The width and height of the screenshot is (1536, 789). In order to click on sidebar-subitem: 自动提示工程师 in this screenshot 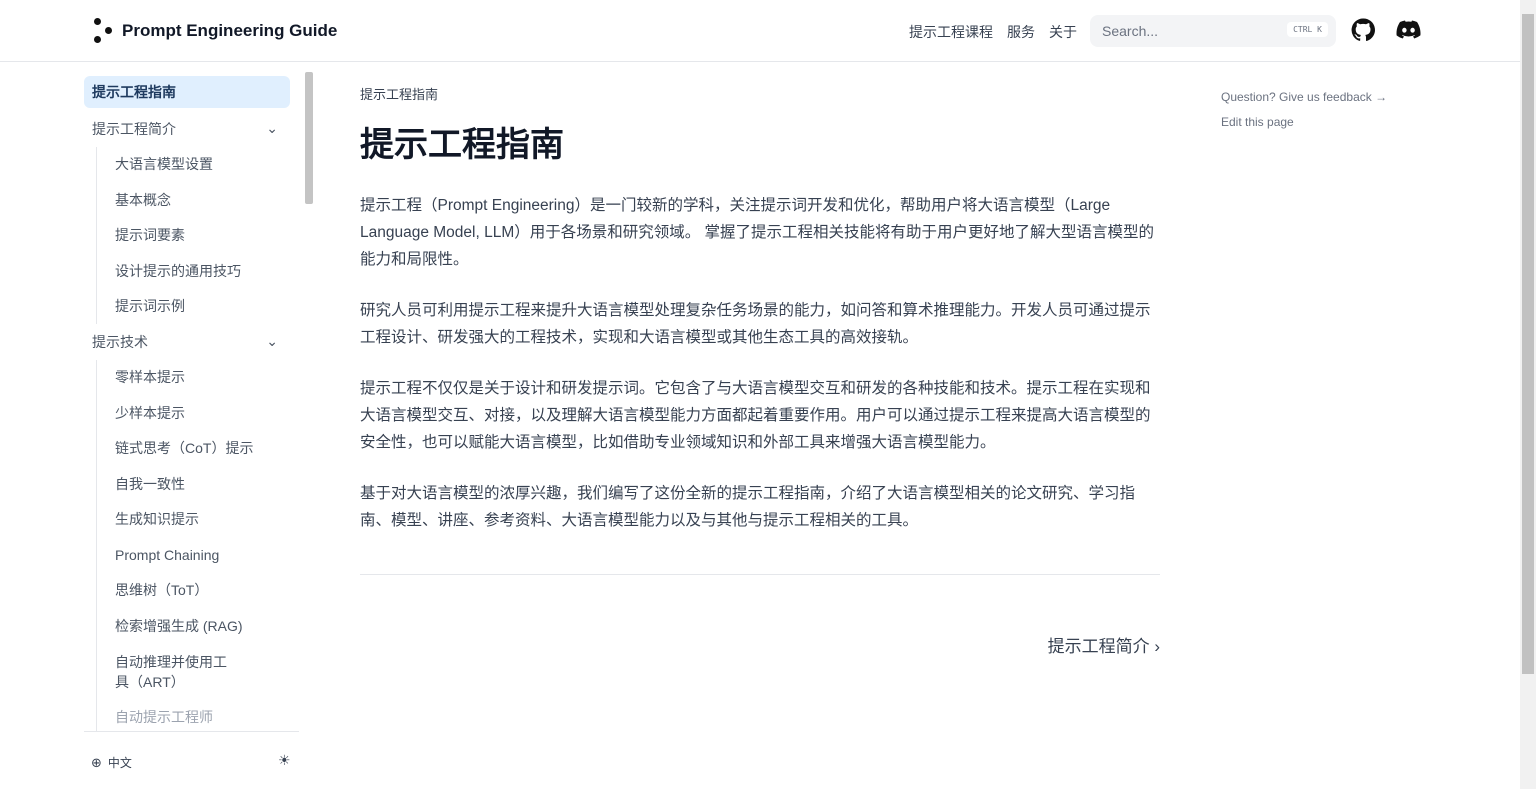, I will do `click(198, 718)`.